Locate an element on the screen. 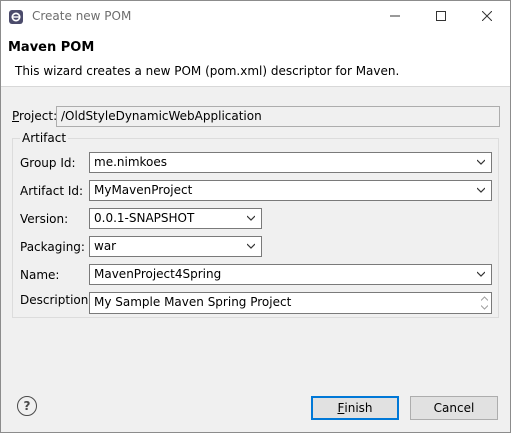 This screenshot has width=511, height=433. project-label-mnemonic: P is located at coordinates (16, 116).